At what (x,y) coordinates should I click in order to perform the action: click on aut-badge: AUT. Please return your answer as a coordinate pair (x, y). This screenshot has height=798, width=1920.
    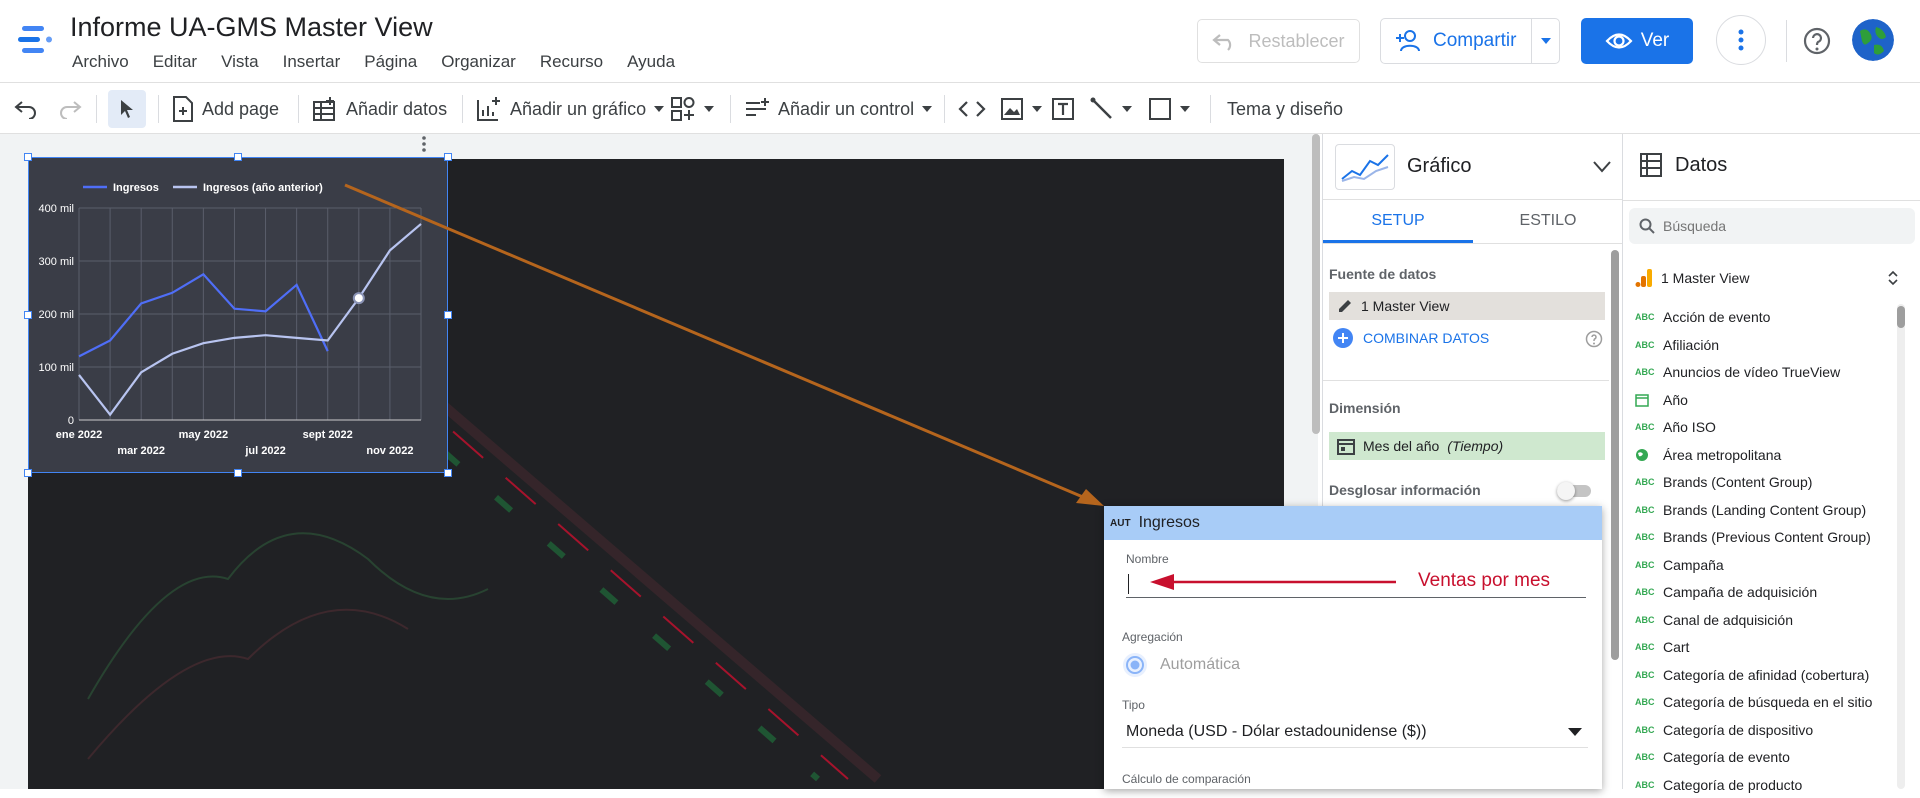
    Looking at the image, I should click on (1120, 523).